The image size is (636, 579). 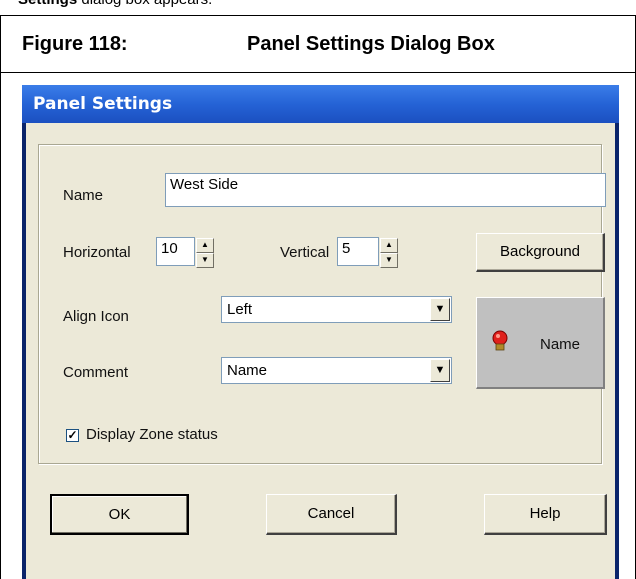 What do you see at coordinates (96, 316) in the screenshot?
I see `align-icon-label: Align Icon` at bounding box center [96, 316].